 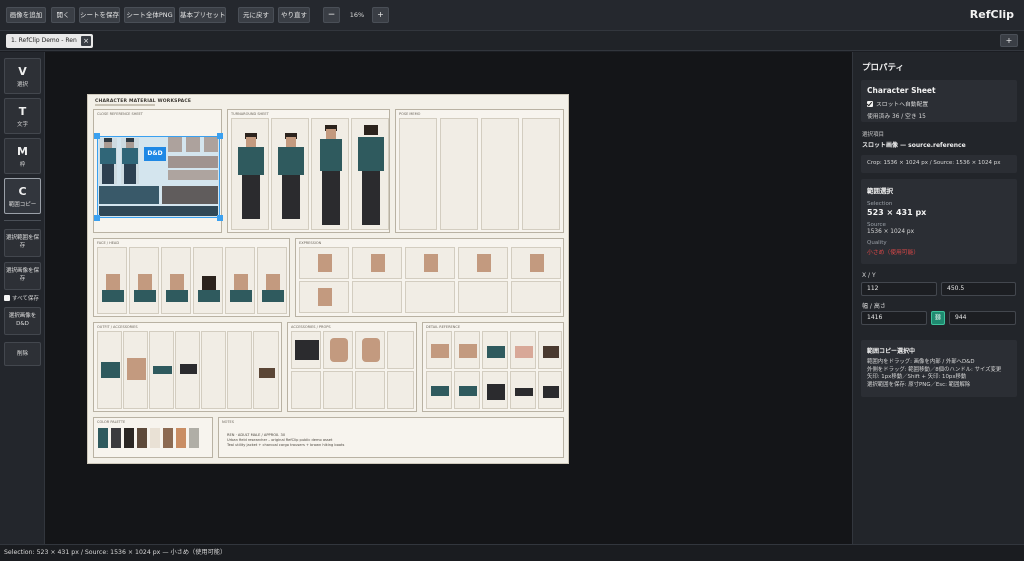 I want to click on panel-accessories: ACCESSORIES / PROPS, so click(x=352, y=367).